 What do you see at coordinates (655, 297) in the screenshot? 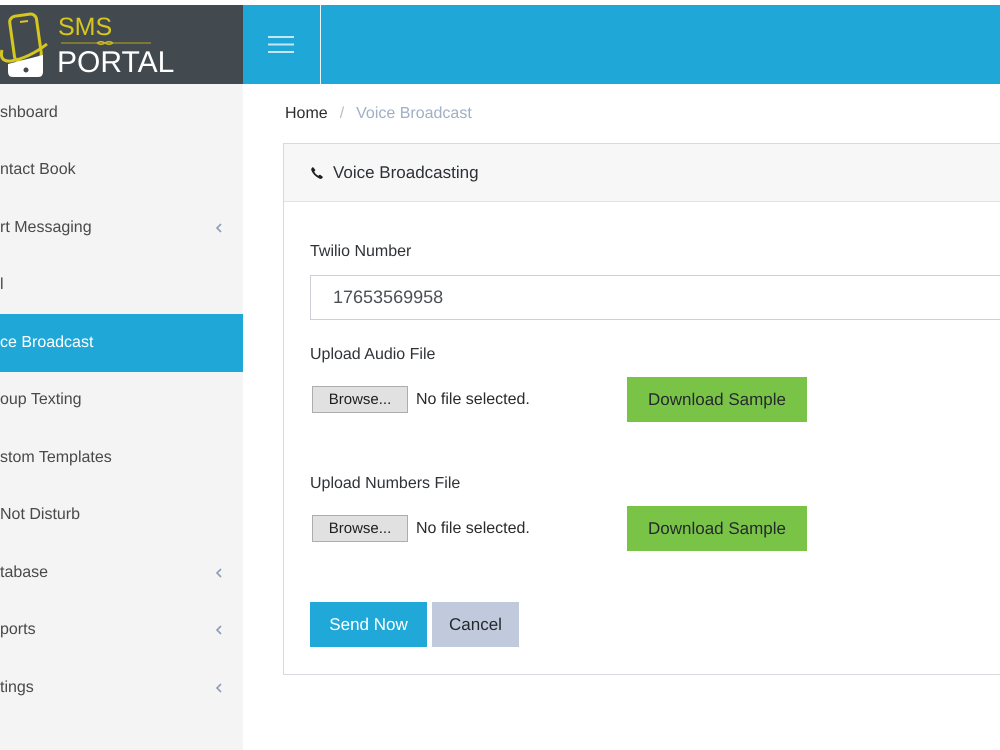
I see `input-field: 17653569958` at bounding box center [655, 297].